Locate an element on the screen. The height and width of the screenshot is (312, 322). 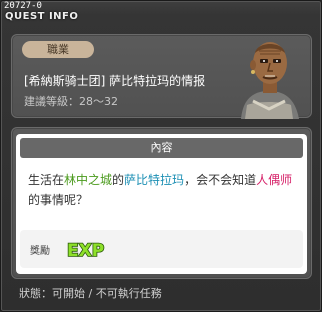
content-section-title: 內容 is located at coordinates (161, 148).